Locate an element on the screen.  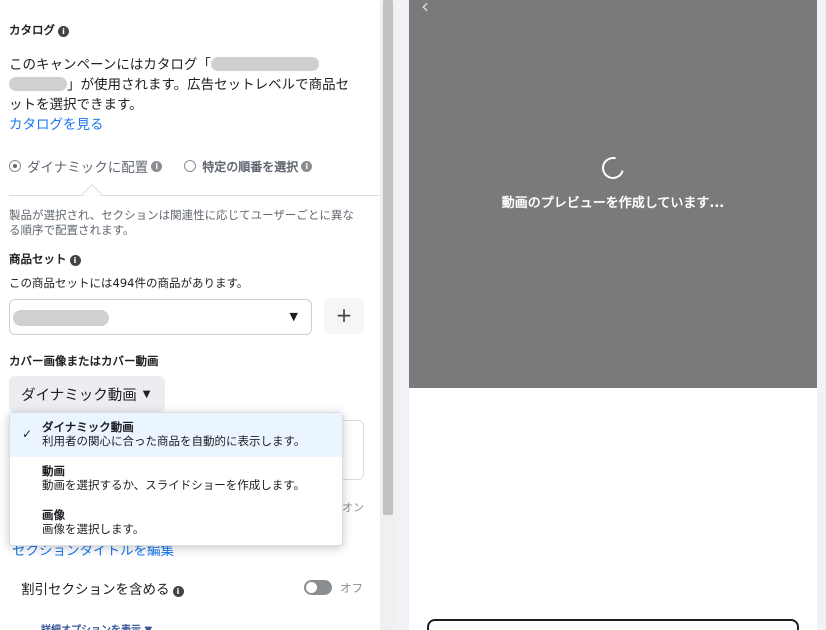
discount-toggle is located at coordinates (318, 587).